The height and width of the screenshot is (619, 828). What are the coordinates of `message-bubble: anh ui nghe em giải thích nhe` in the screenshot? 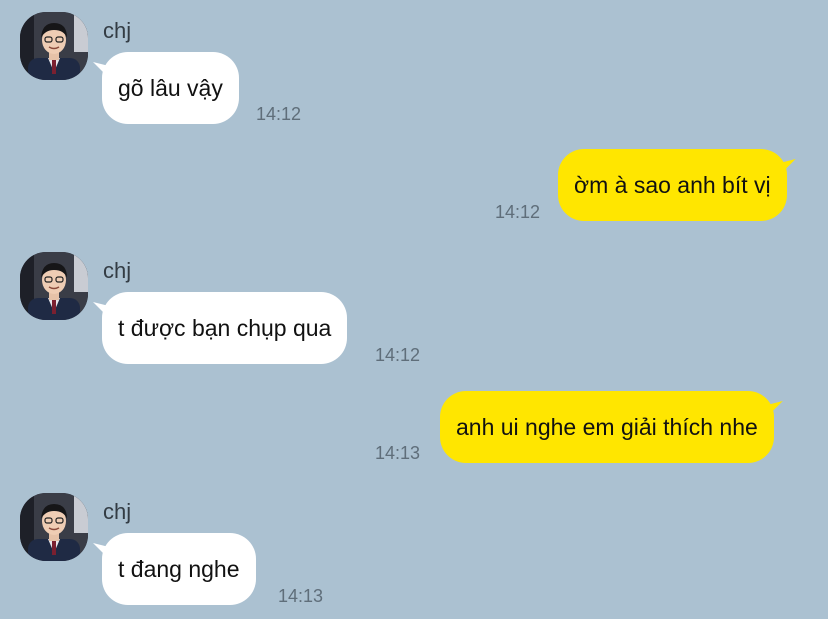 It's located at (607, 427).